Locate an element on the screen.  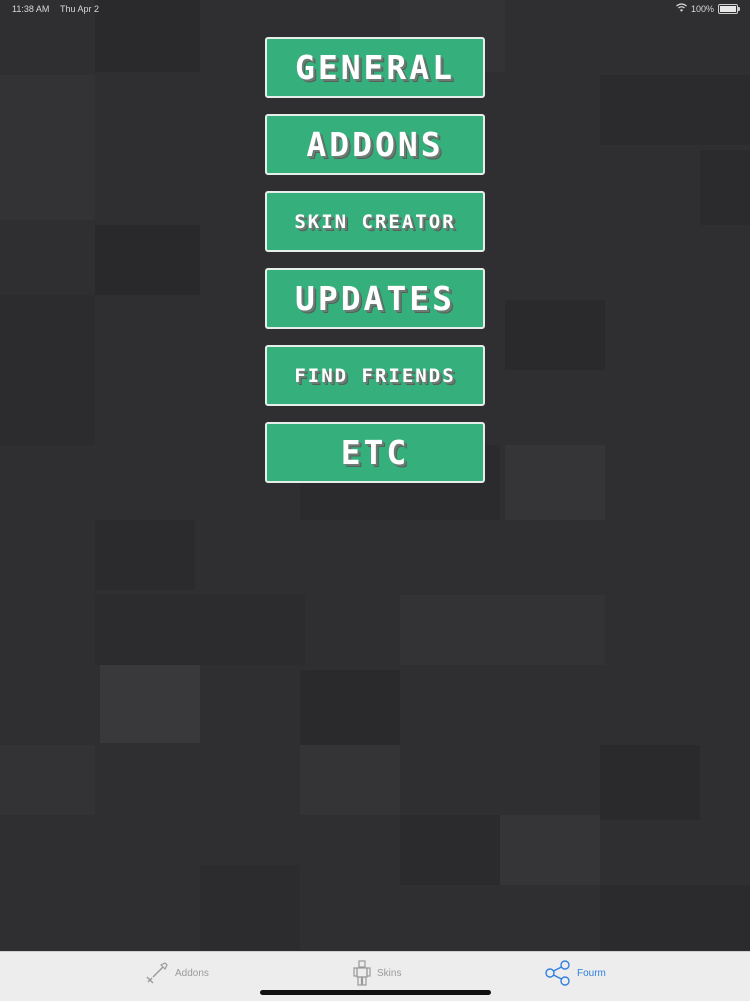
wifi-icon is located at coordinates (681, 8).